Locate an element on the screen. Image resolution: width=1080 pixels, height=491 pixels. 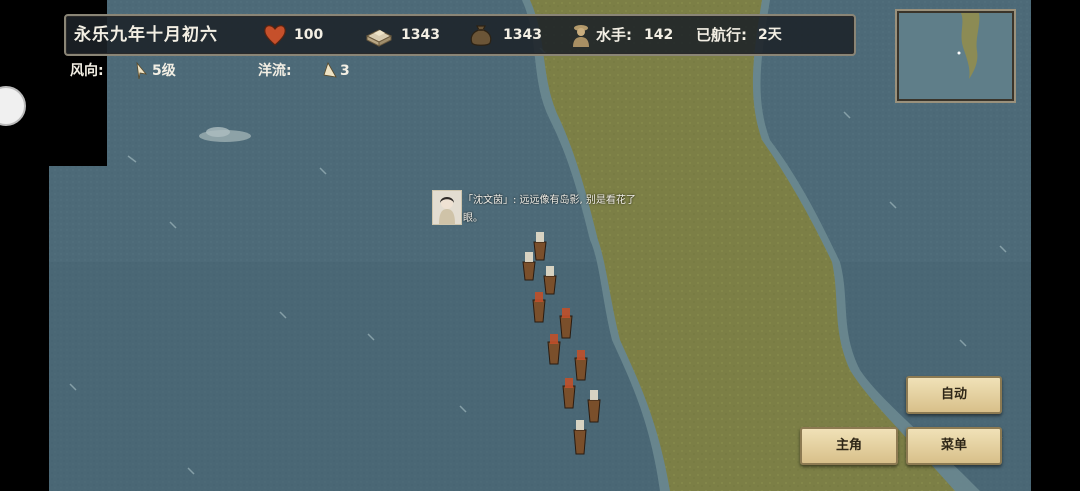
sailors-value: 142 is located at coordinates (659, 35).